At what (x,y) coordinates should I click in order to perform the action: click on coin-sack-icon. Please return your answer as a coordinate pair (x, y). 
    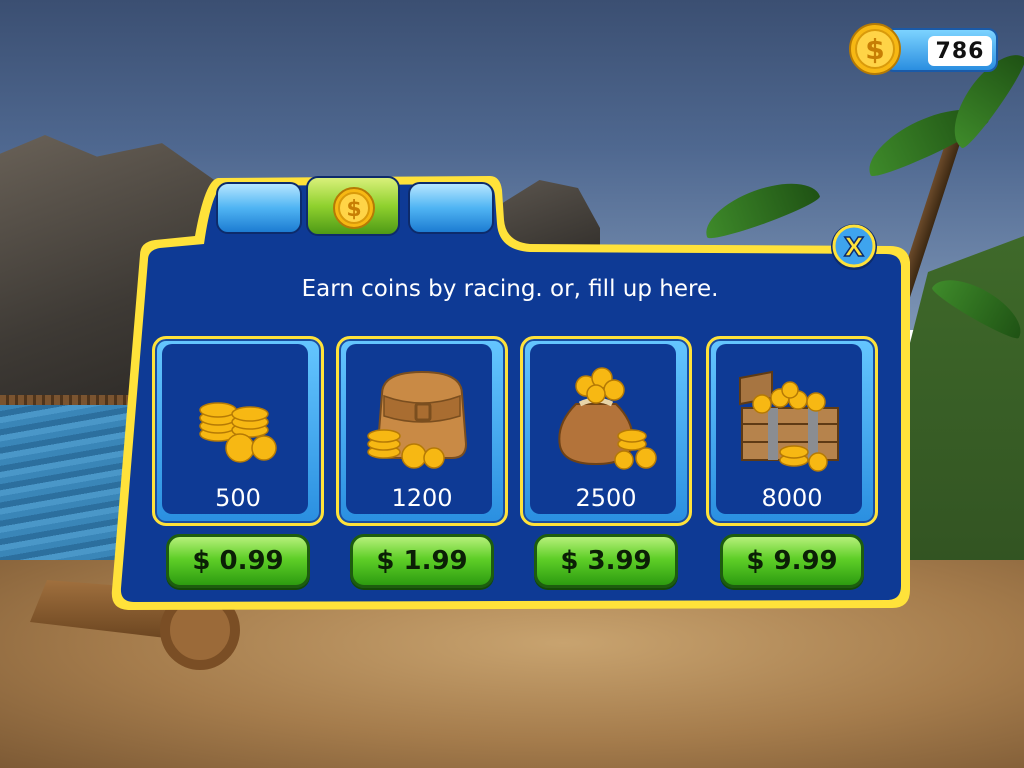
    Looking at the image, I should click on (607, 418).